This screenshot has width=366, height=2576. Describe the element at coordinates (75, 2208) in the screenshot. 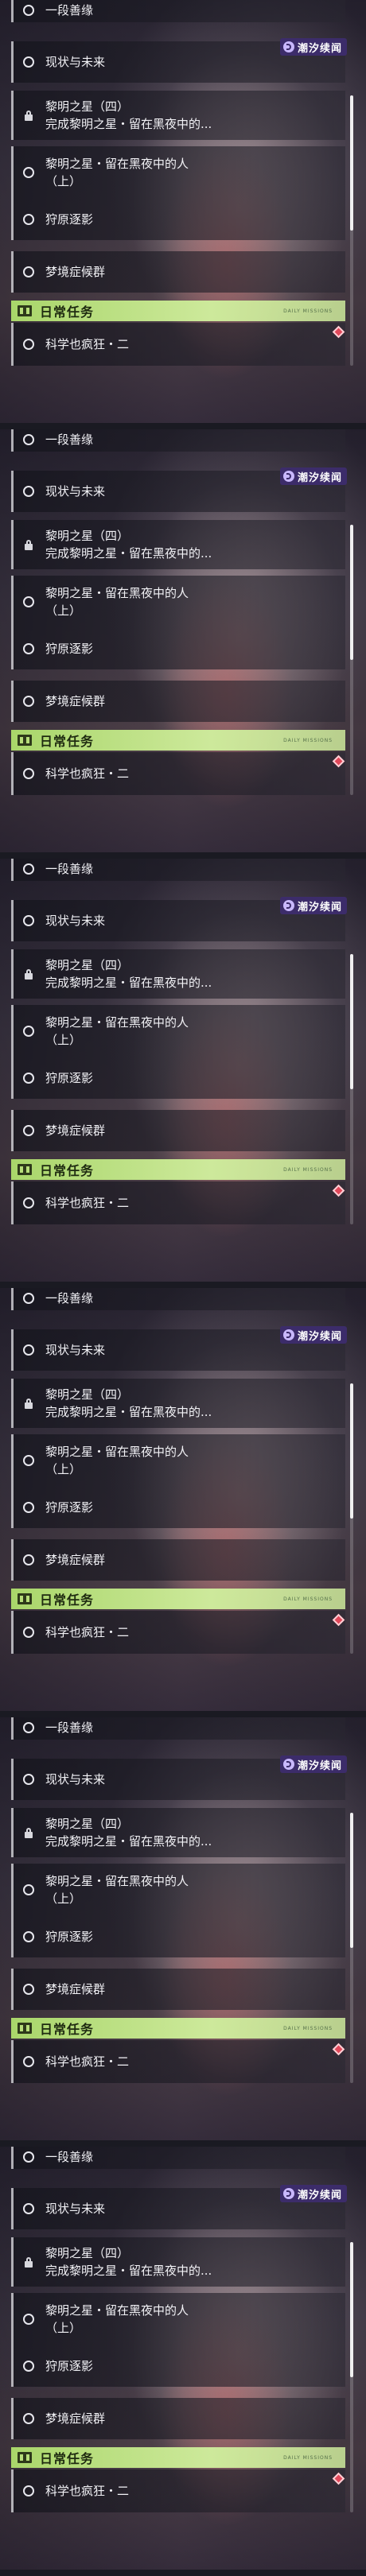

I see `quest-title: 现状与未来` at that location.